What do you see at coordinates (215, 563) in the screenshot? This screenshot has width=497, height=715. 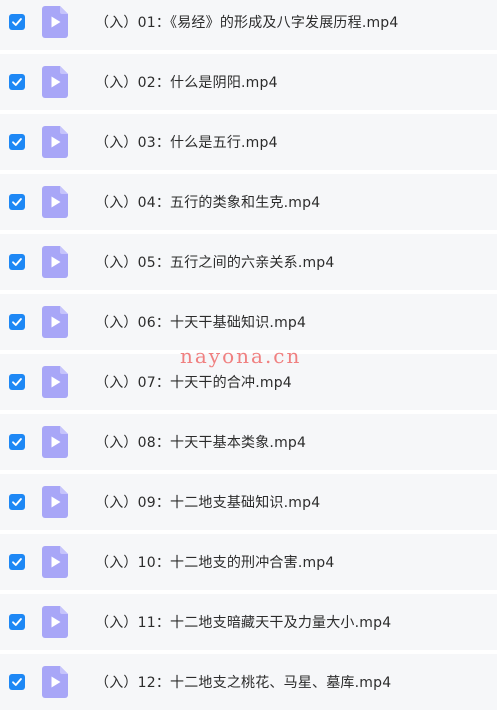 I see `file-name: （入）10：十二地支的刑冲合害.mp4` at bounding box center [215, 563].